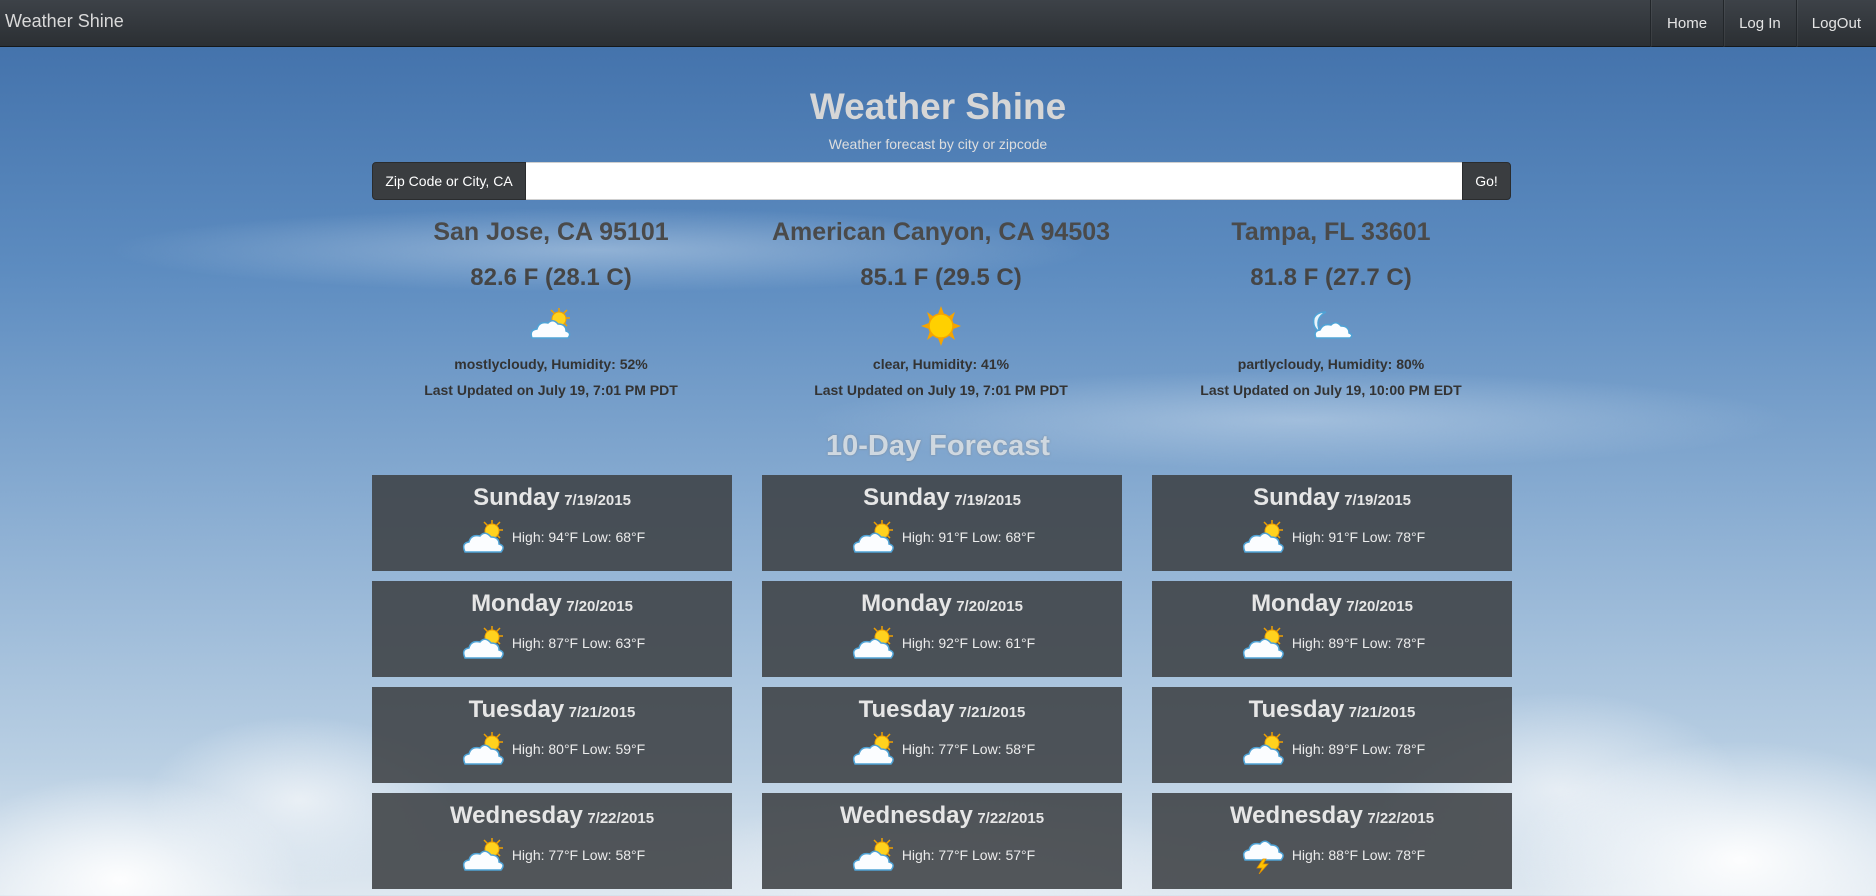 This screenshot has height=896, width=1876. I want to click on forecast-detail: High: 77°F Low: 58°F, so click(552, 855).